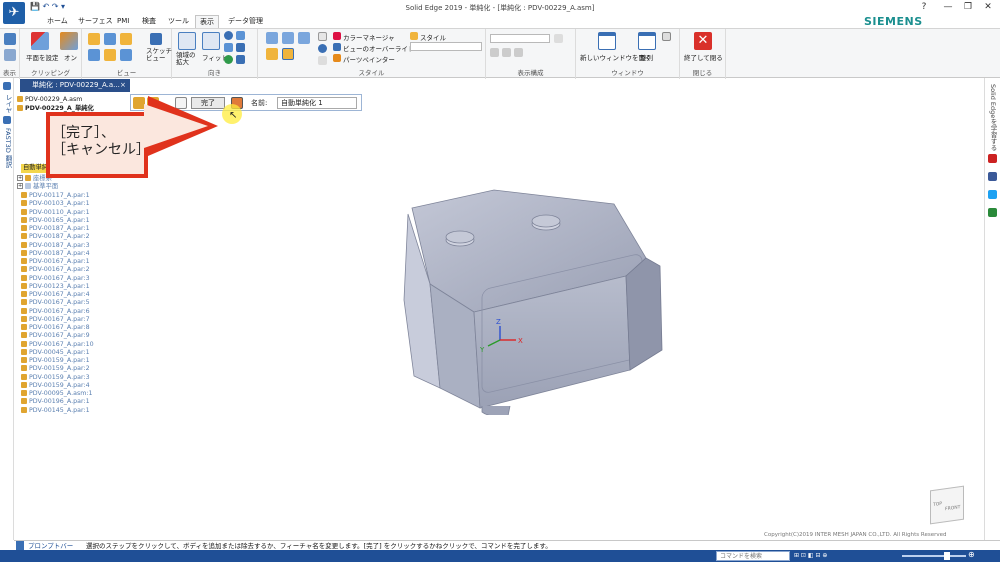 The width and height of the screenshot is (1000, 562). Describe the element at coordinates (7, 120) in the screenshot. I see `fast3d-icon` at that location.